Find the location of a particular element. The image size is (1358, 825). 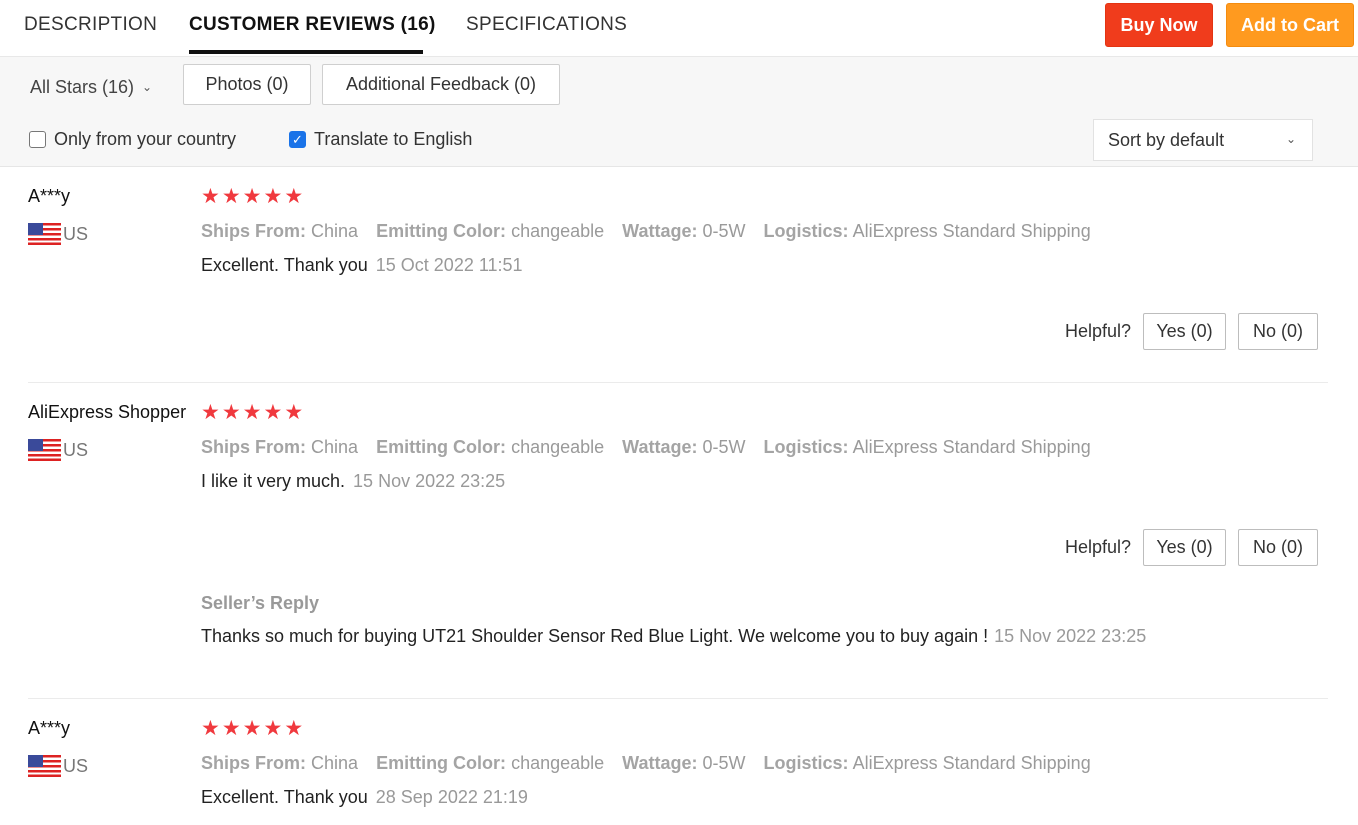

review-date: 15 Nov 2022 23:25 is located at coordinates (429, 481).